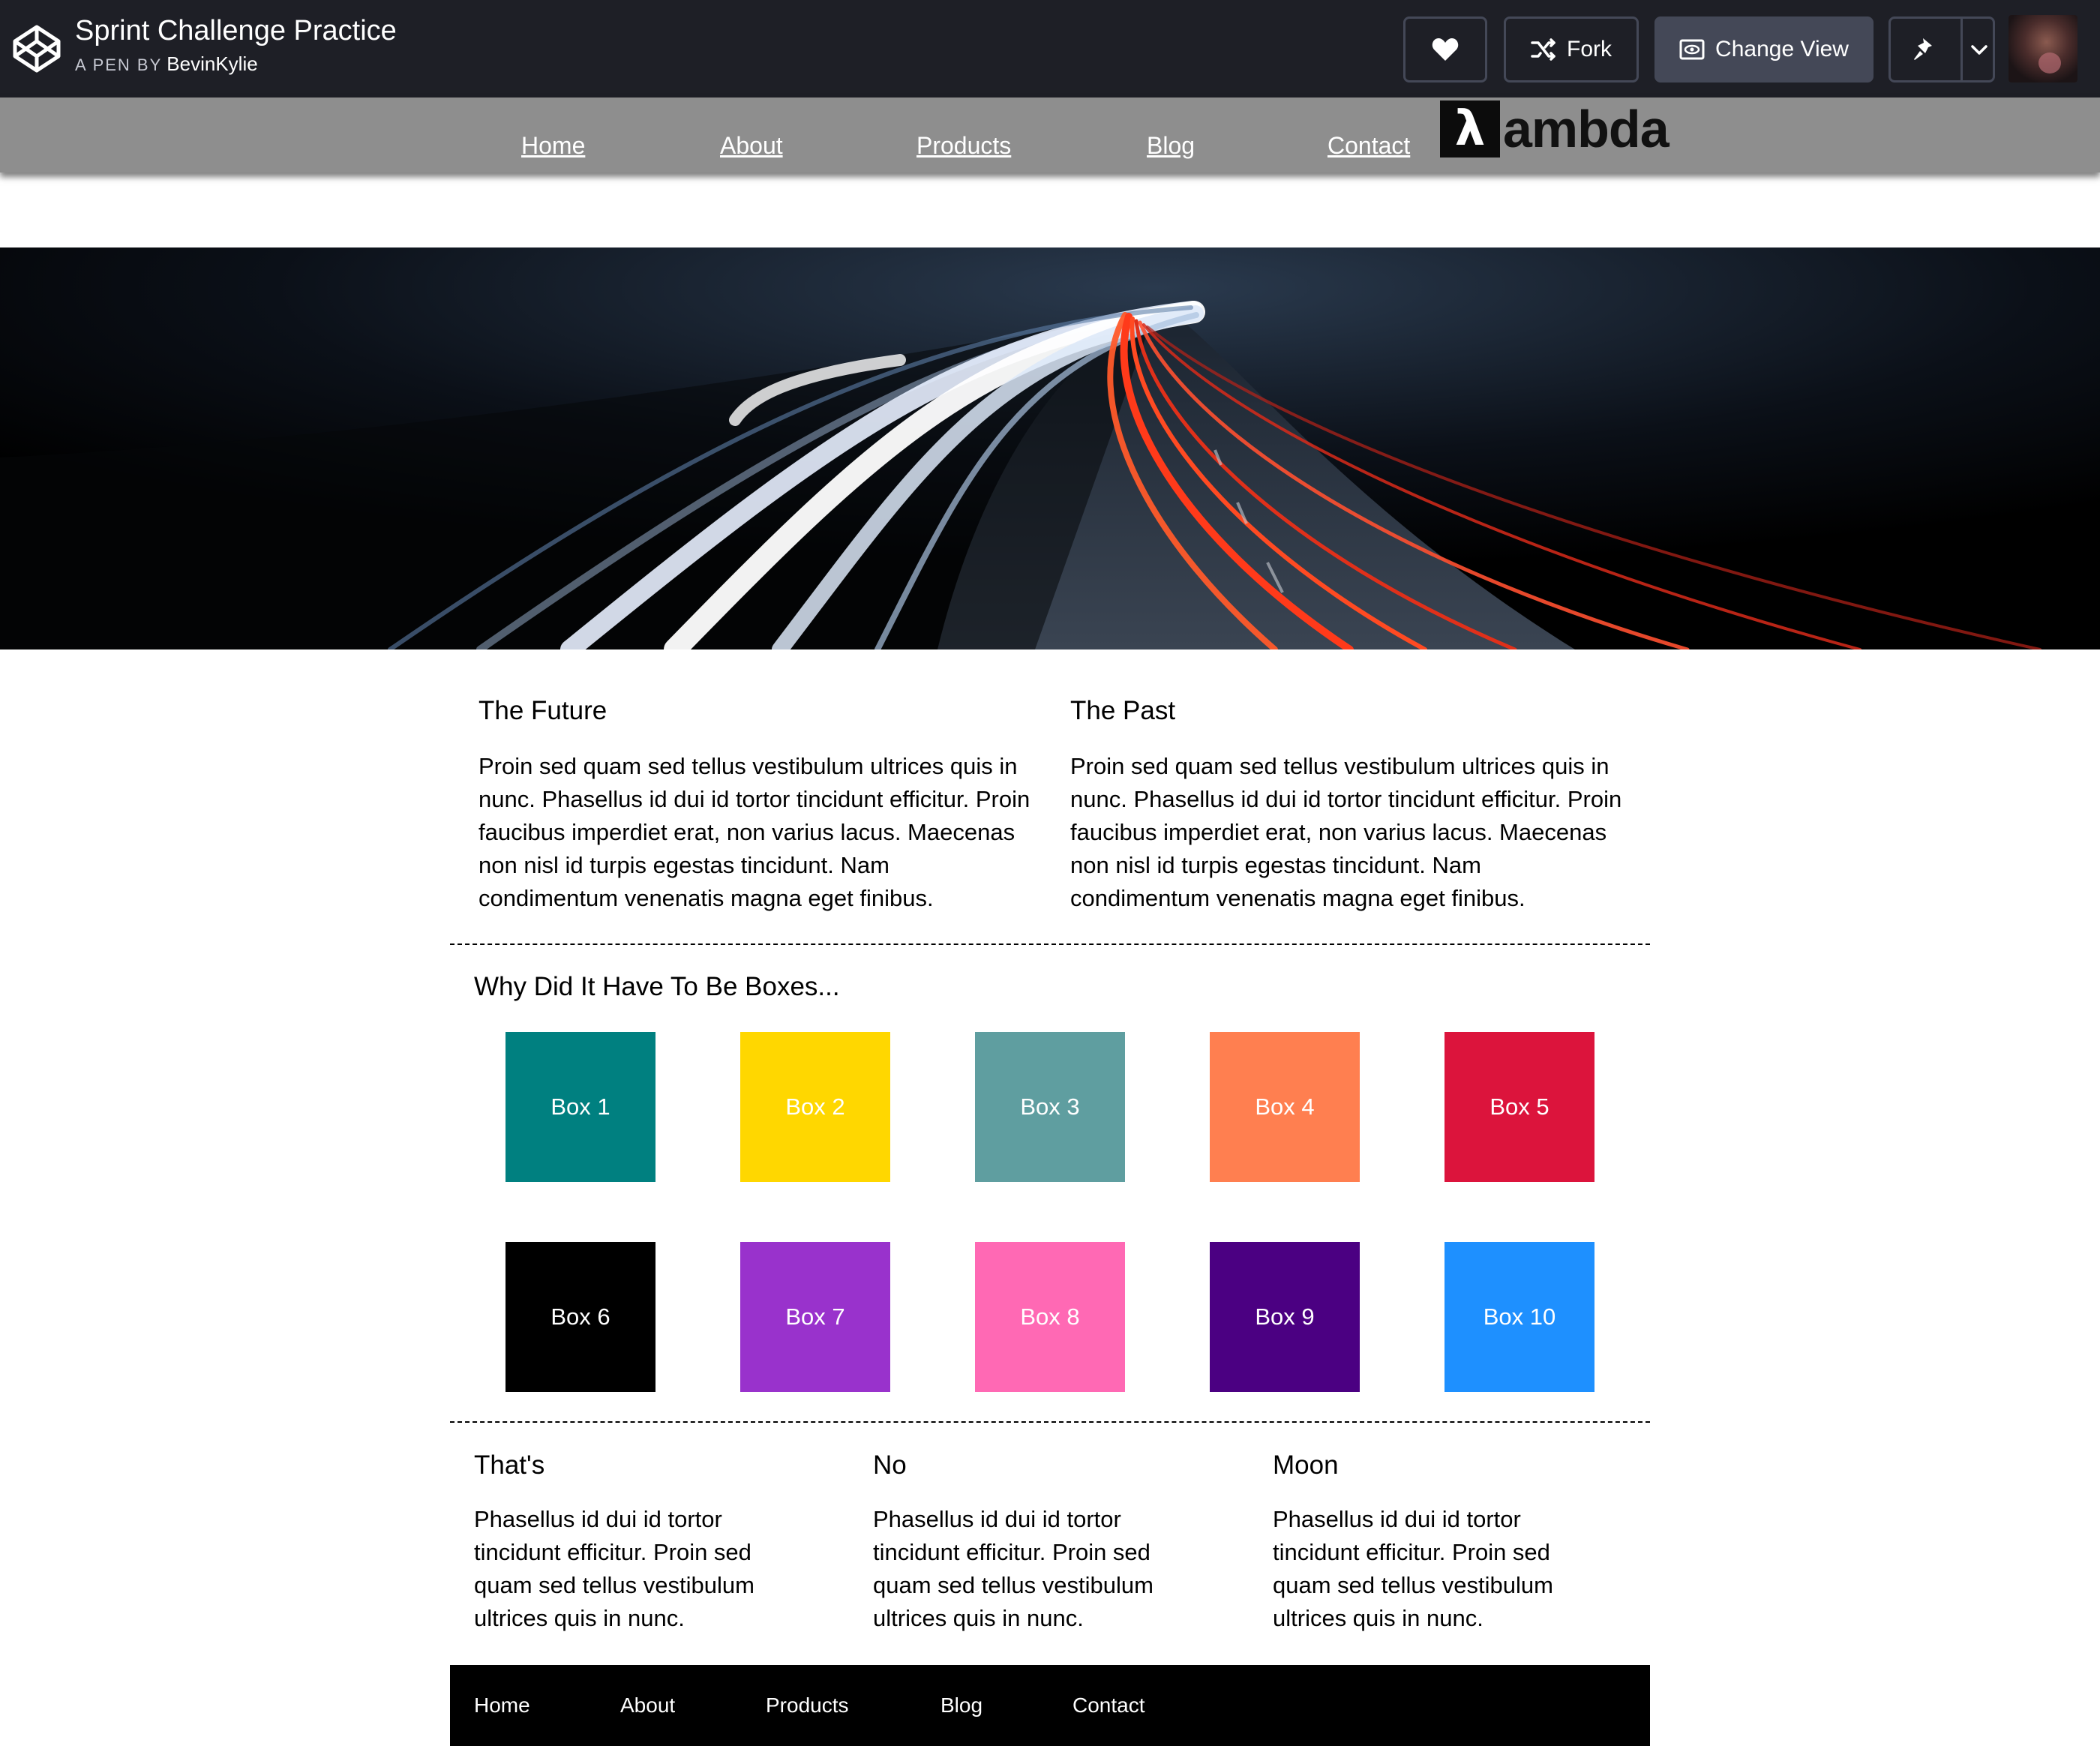 This screenshot has height=1746, width=2100. I want to click on footer-home: Home, so click(502, 1706).